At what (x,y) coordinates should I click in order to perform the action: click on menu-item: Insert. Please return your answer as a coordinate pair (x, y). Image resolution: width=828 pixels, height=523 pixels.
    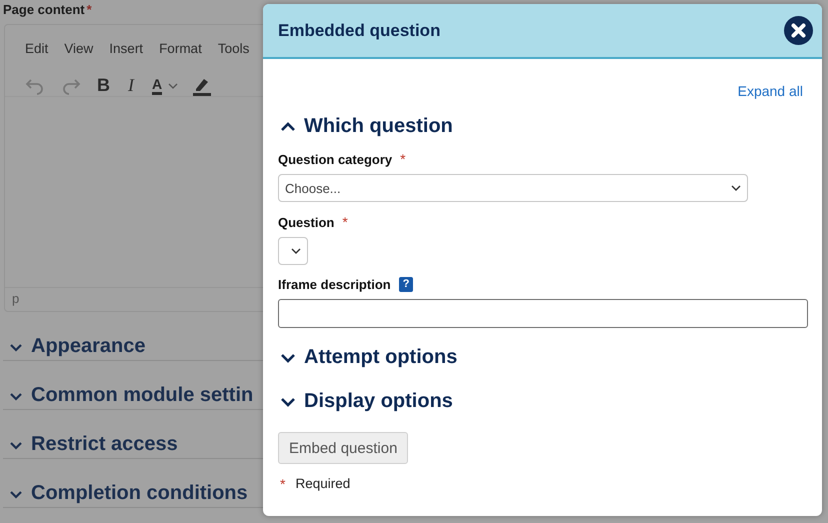
    Looking at the image, I should click on (126, 53).